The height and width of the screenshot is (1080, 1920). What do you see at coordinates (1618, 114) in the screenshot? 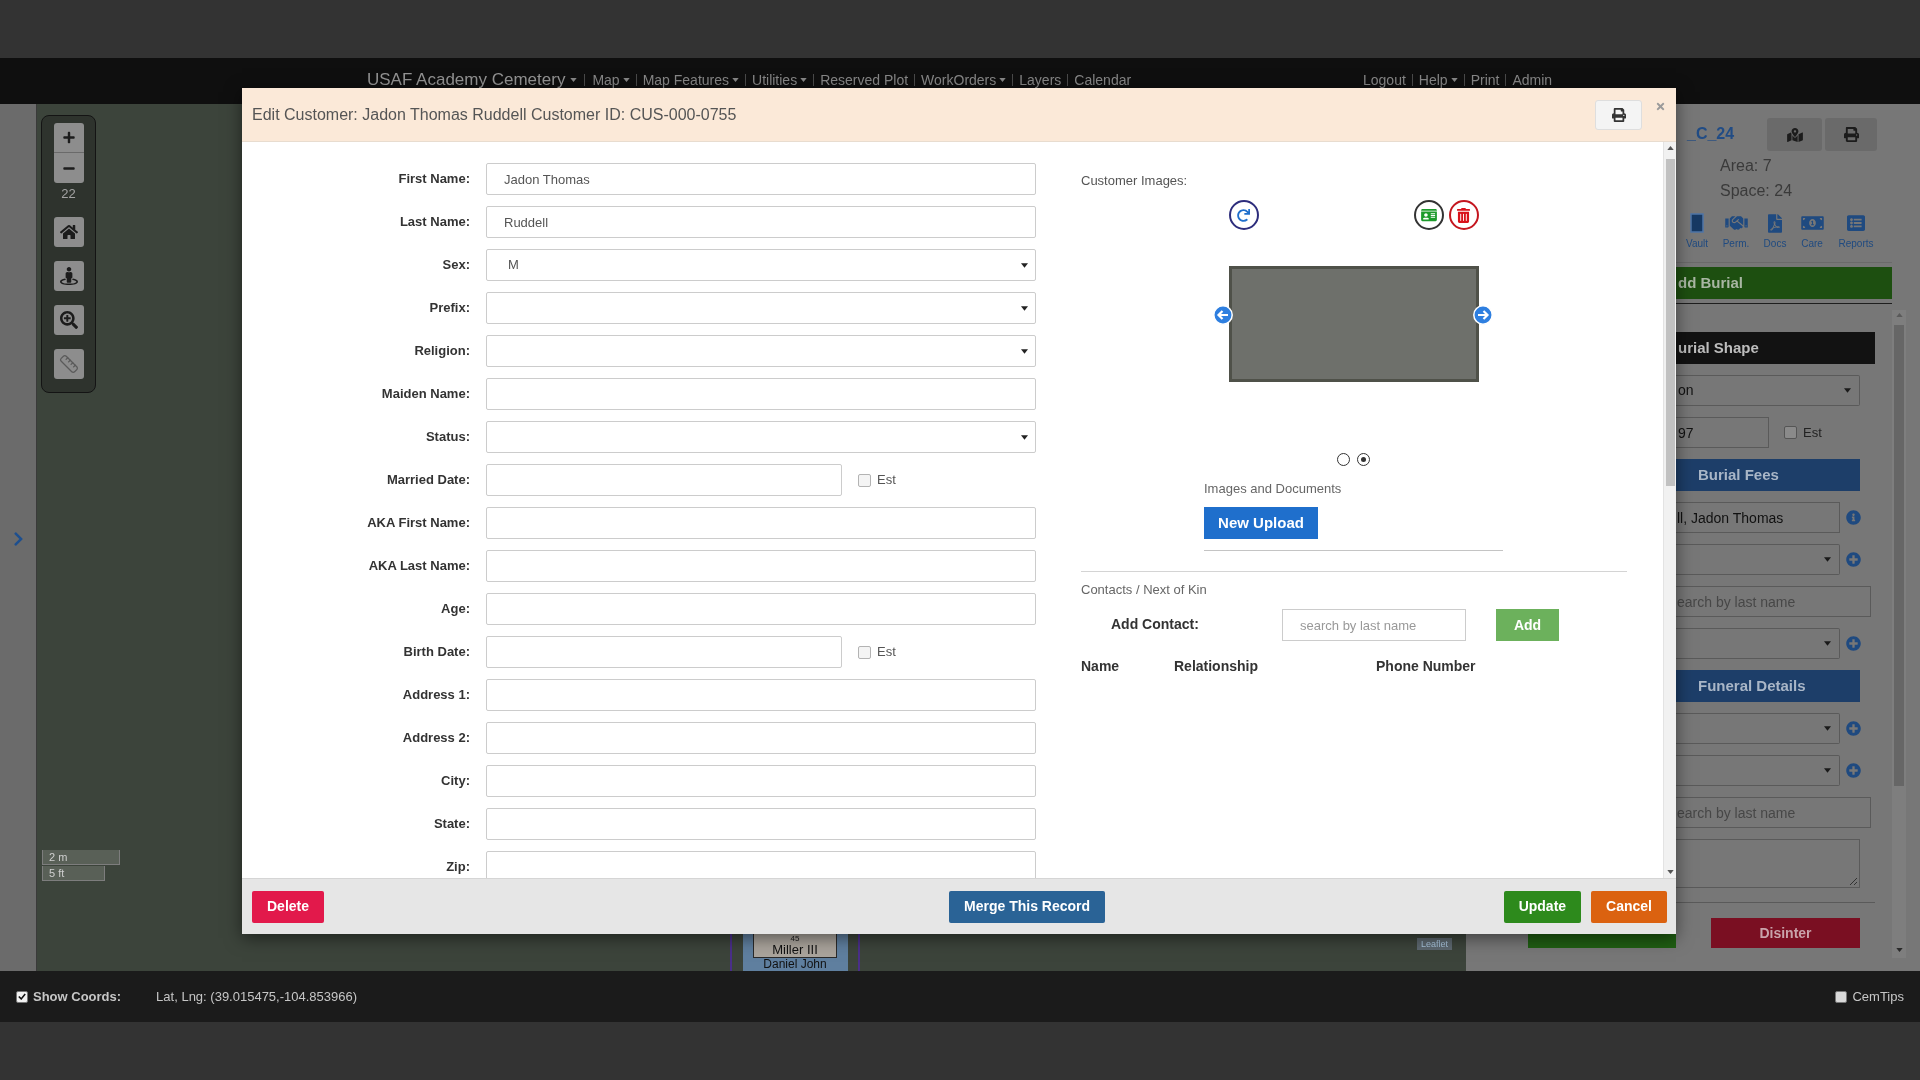
I see `print-button` at bounding box center [1618, 114].